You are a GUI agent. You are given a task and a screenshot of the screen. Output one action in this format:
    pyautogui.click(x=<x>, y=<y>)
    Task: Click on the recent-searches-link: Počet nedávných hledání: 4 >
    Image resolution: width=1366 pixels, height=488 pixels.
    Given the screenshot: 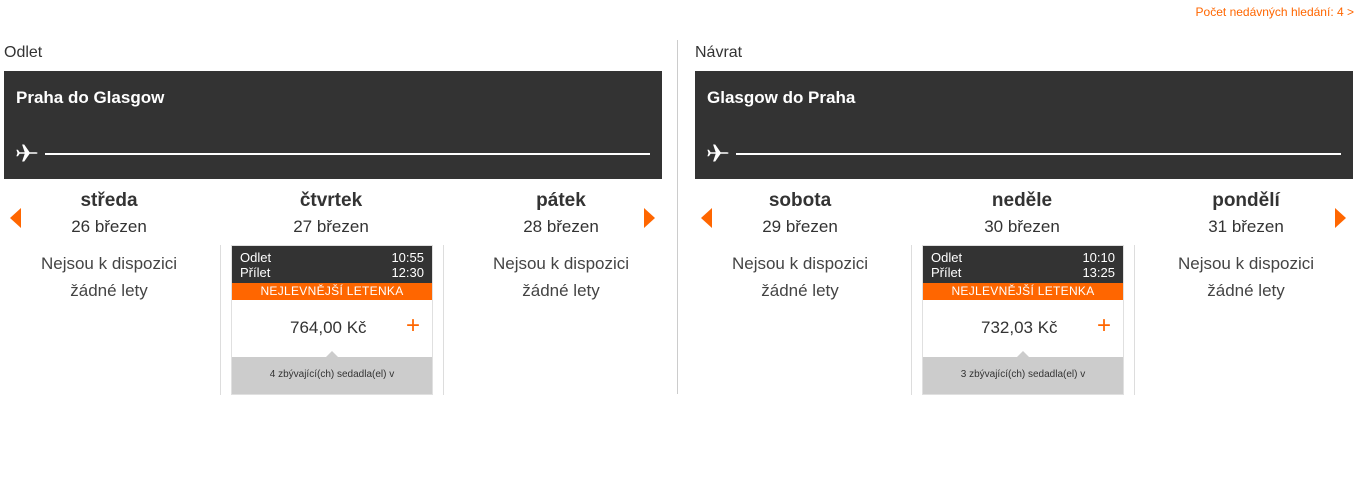 What is the action you would take?
    pyautogui.click(x=1275, y=12)
    